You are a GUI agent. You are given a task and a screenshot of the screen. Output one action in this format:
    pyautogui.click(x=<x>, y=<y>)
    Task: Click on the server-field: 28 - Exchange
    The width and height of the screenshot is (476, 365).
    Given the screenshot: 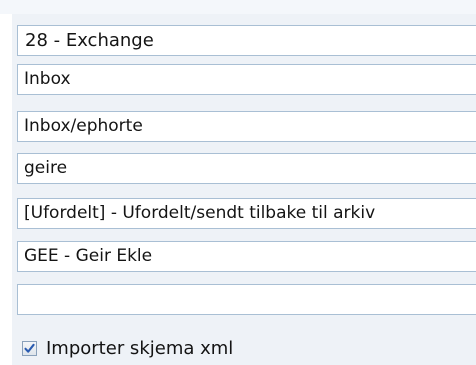 What is the action you would take?
    pyautogui.click(x=246, y=40)
    